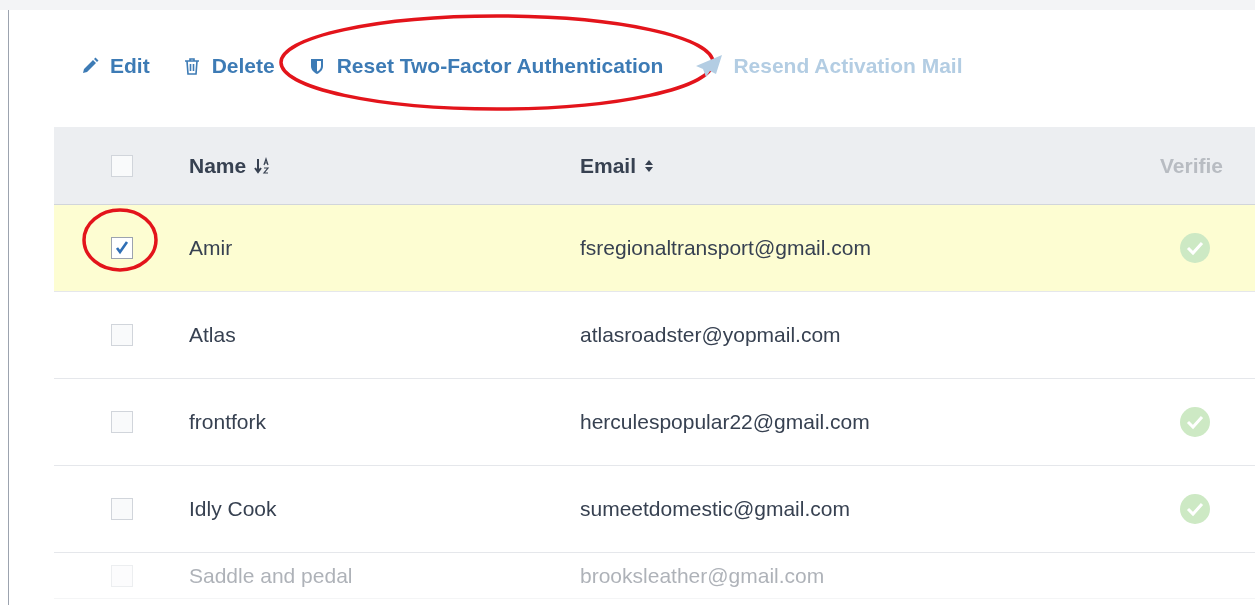 The height and width of the screenshot is (605, 1255). I want to click on table-row: Amir fsregionaltransport@gmail.com, so click(654, 248).